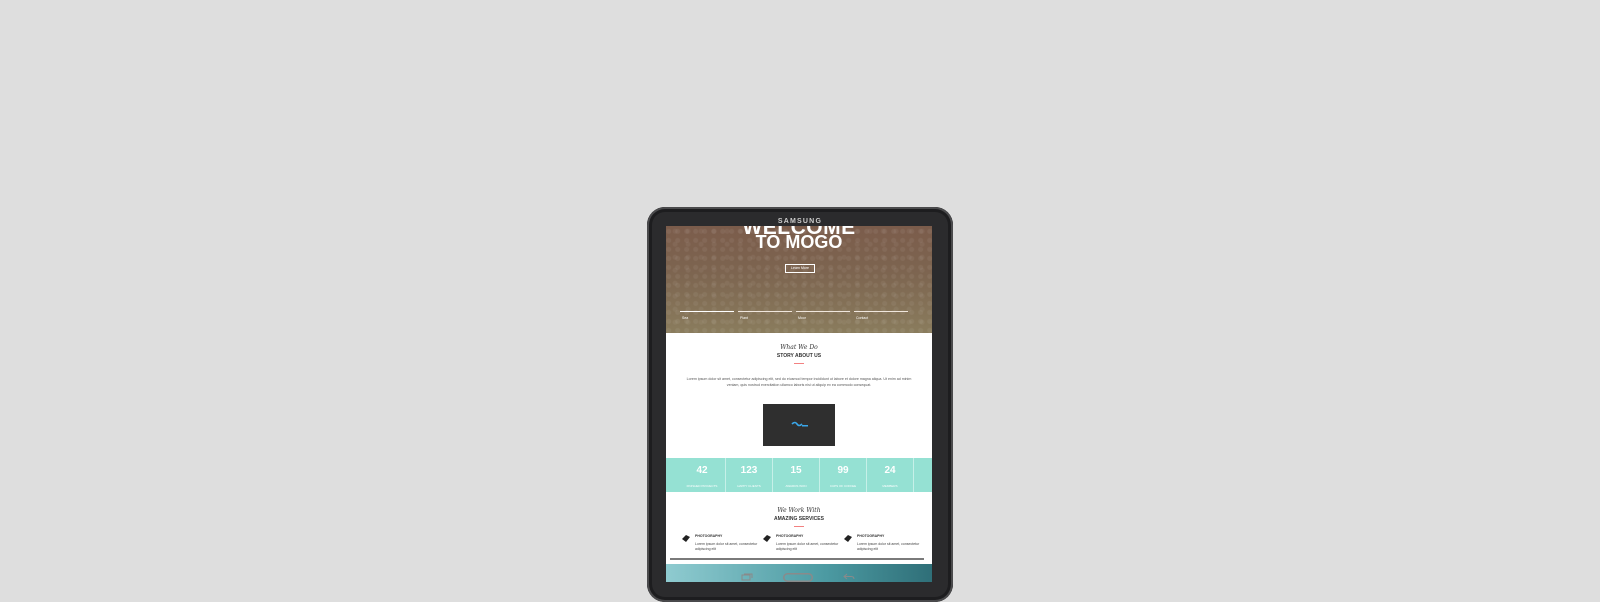 This screenshot has height=602, width=1600. What do you see at coordinates (890, 470) in the screenshot?
I see `stat-value: 24` at bounding box center [890, 470].